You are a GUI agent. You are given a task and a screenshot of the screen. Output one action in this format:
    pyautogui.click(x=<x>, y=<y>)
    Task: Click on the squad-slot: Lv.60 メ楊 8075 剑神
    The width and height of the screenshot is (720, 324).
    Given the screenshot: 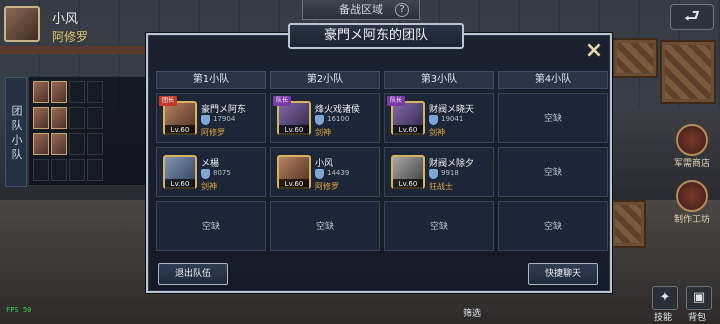 What is the action you would take?
    pyautogui.click(x=211, y=172)
    